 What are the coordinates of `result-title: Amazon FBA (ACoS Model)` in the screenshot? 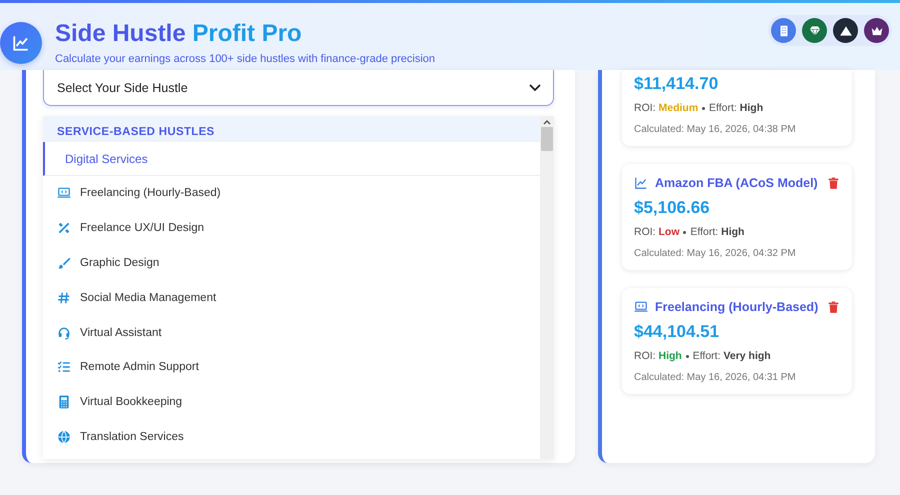 It's located at (736, 183).